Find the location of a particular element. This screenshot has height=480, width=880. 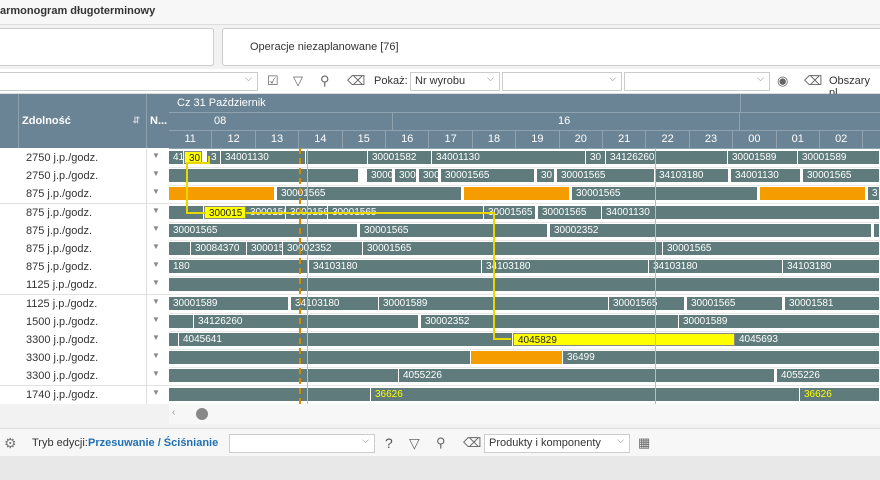

left-panel is located at coordinates (107, 47).